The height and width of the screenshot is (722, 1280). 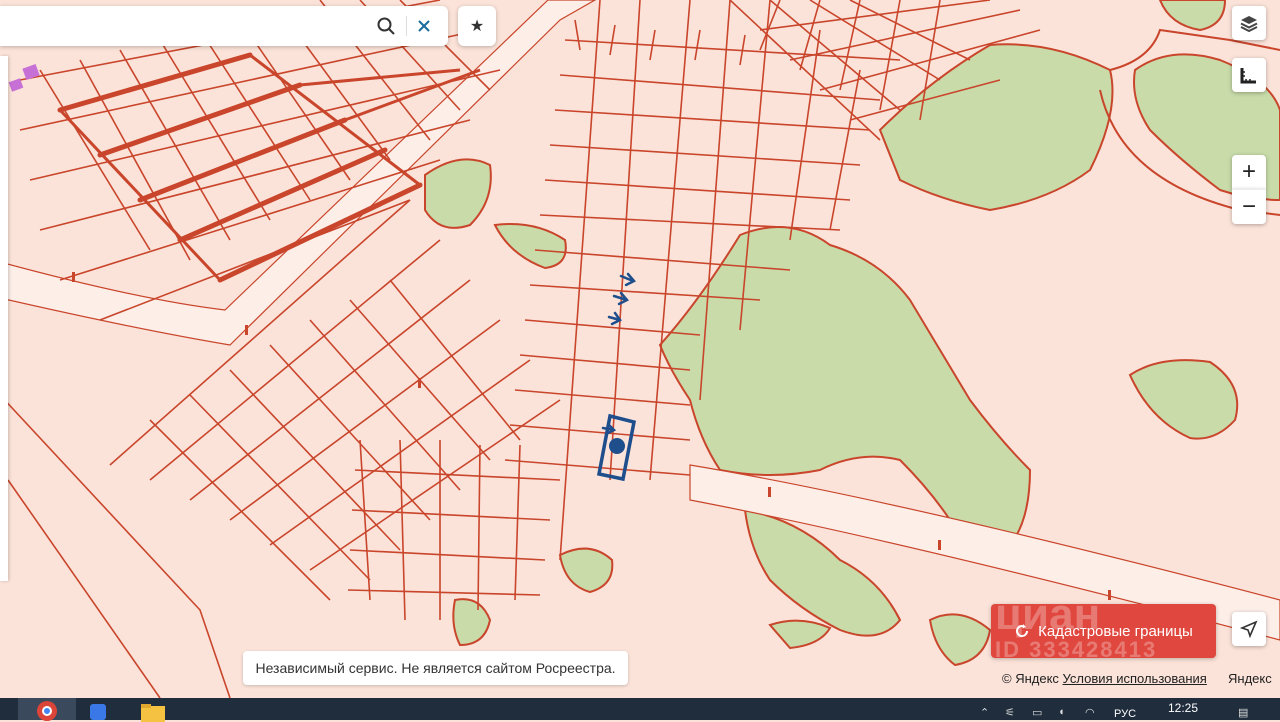 I want to click on plus-icon: +, so click(x=1248, y=171).